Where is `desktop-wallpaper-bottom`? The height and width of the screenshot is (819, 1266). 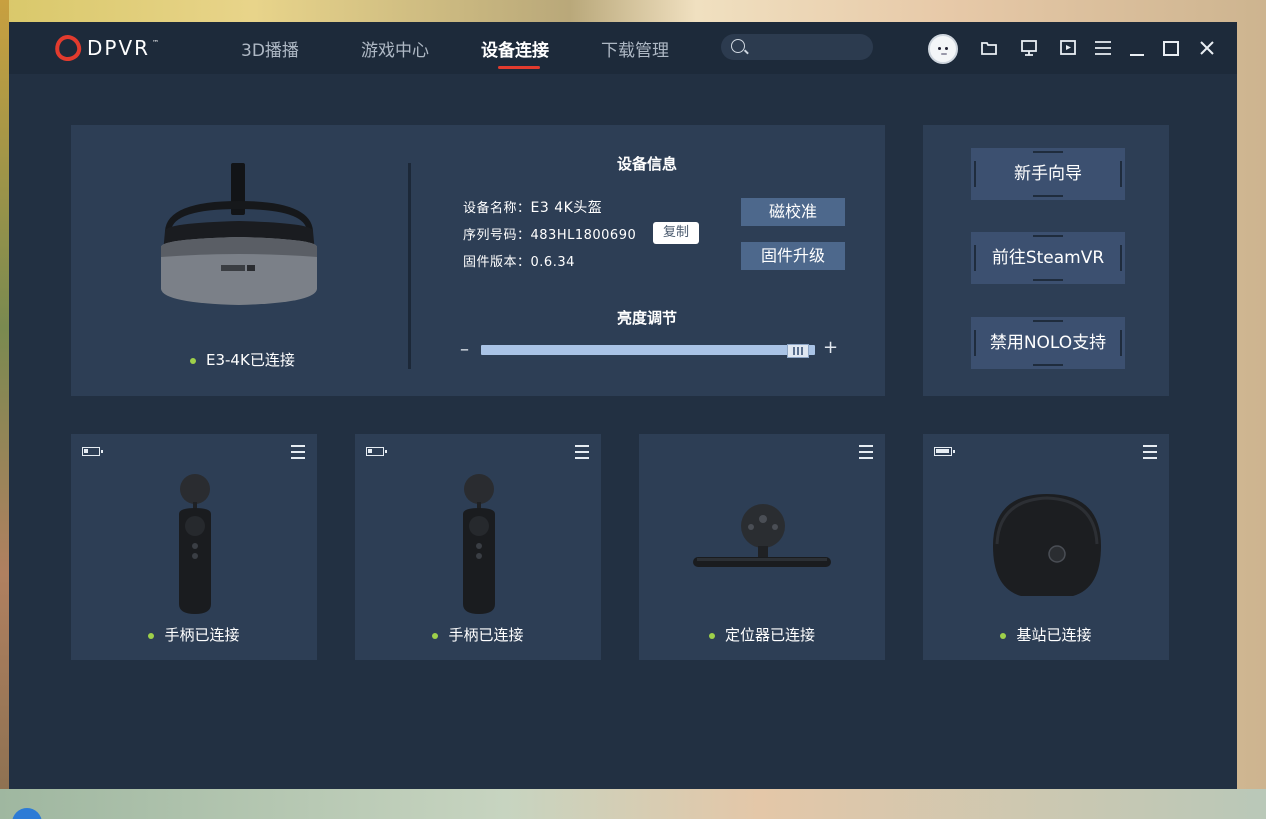 desktop-wallpaper-bottom is located at coordinates (633, 804).